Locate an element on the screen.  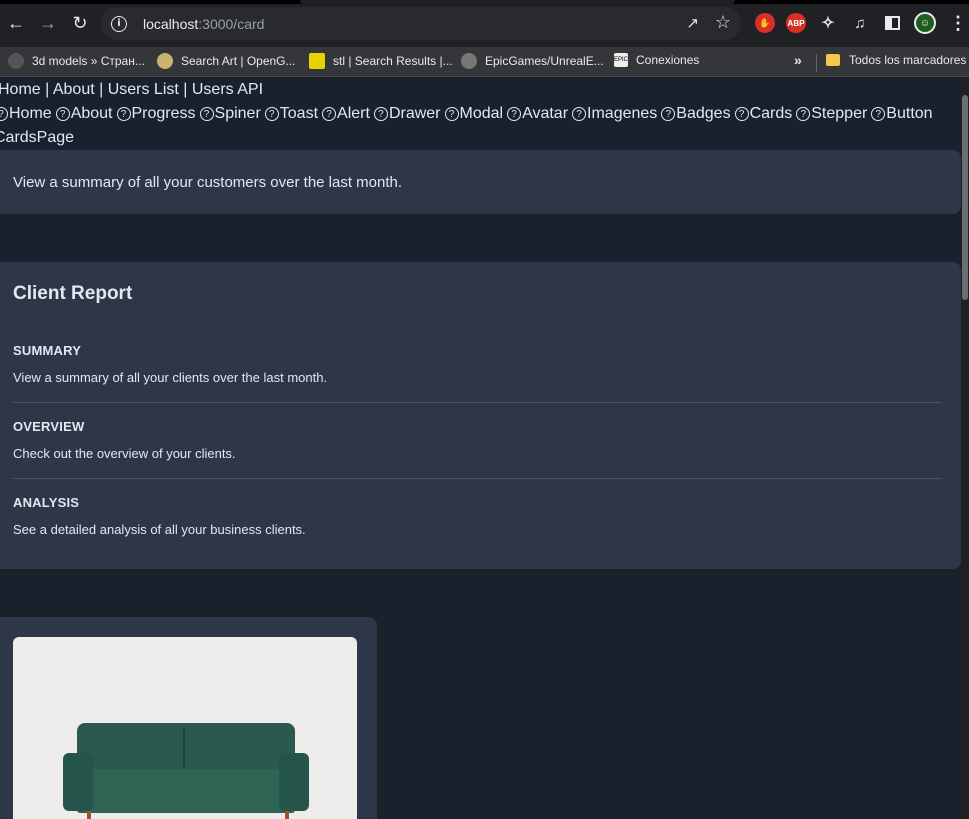
nav-link-drawer: ? Drawer is located at coordinates (407, 114).